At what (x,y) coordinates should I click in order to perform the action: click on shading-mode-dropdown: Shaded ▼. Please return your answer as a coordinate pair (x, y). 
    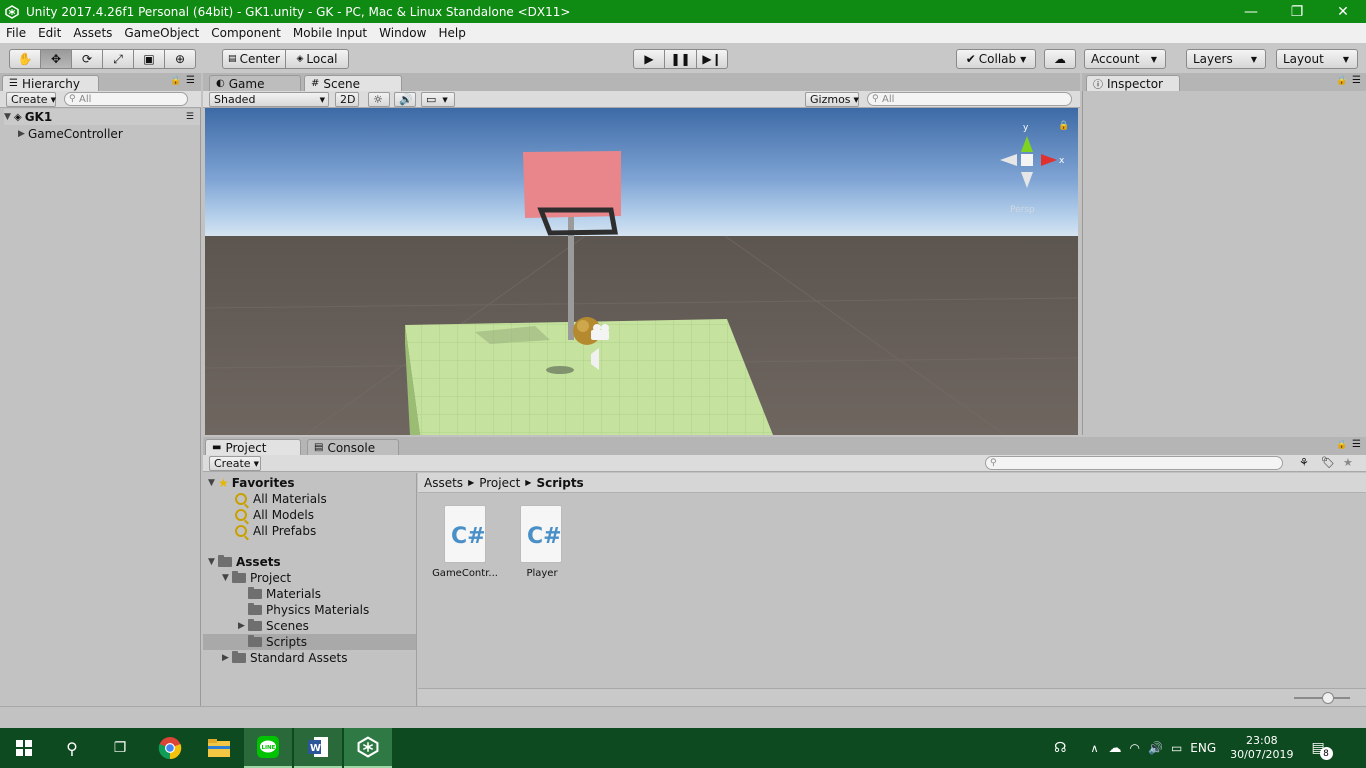
    Looking at the image, I should click on (269, 99).